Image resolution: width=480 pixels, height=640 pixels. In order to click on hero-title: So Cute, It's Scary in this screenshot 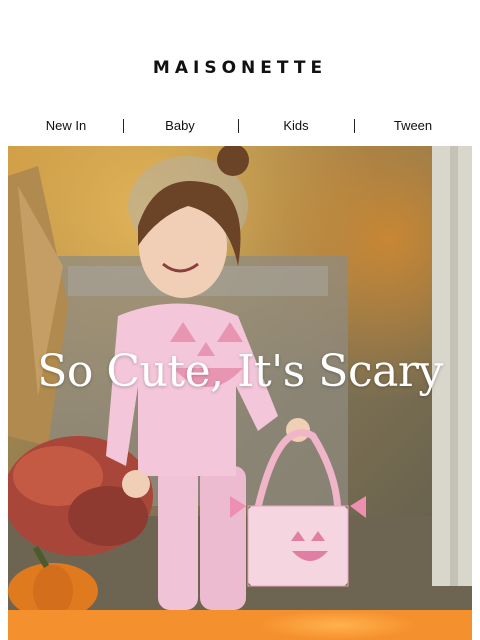, I will do `click(240, 371)`.